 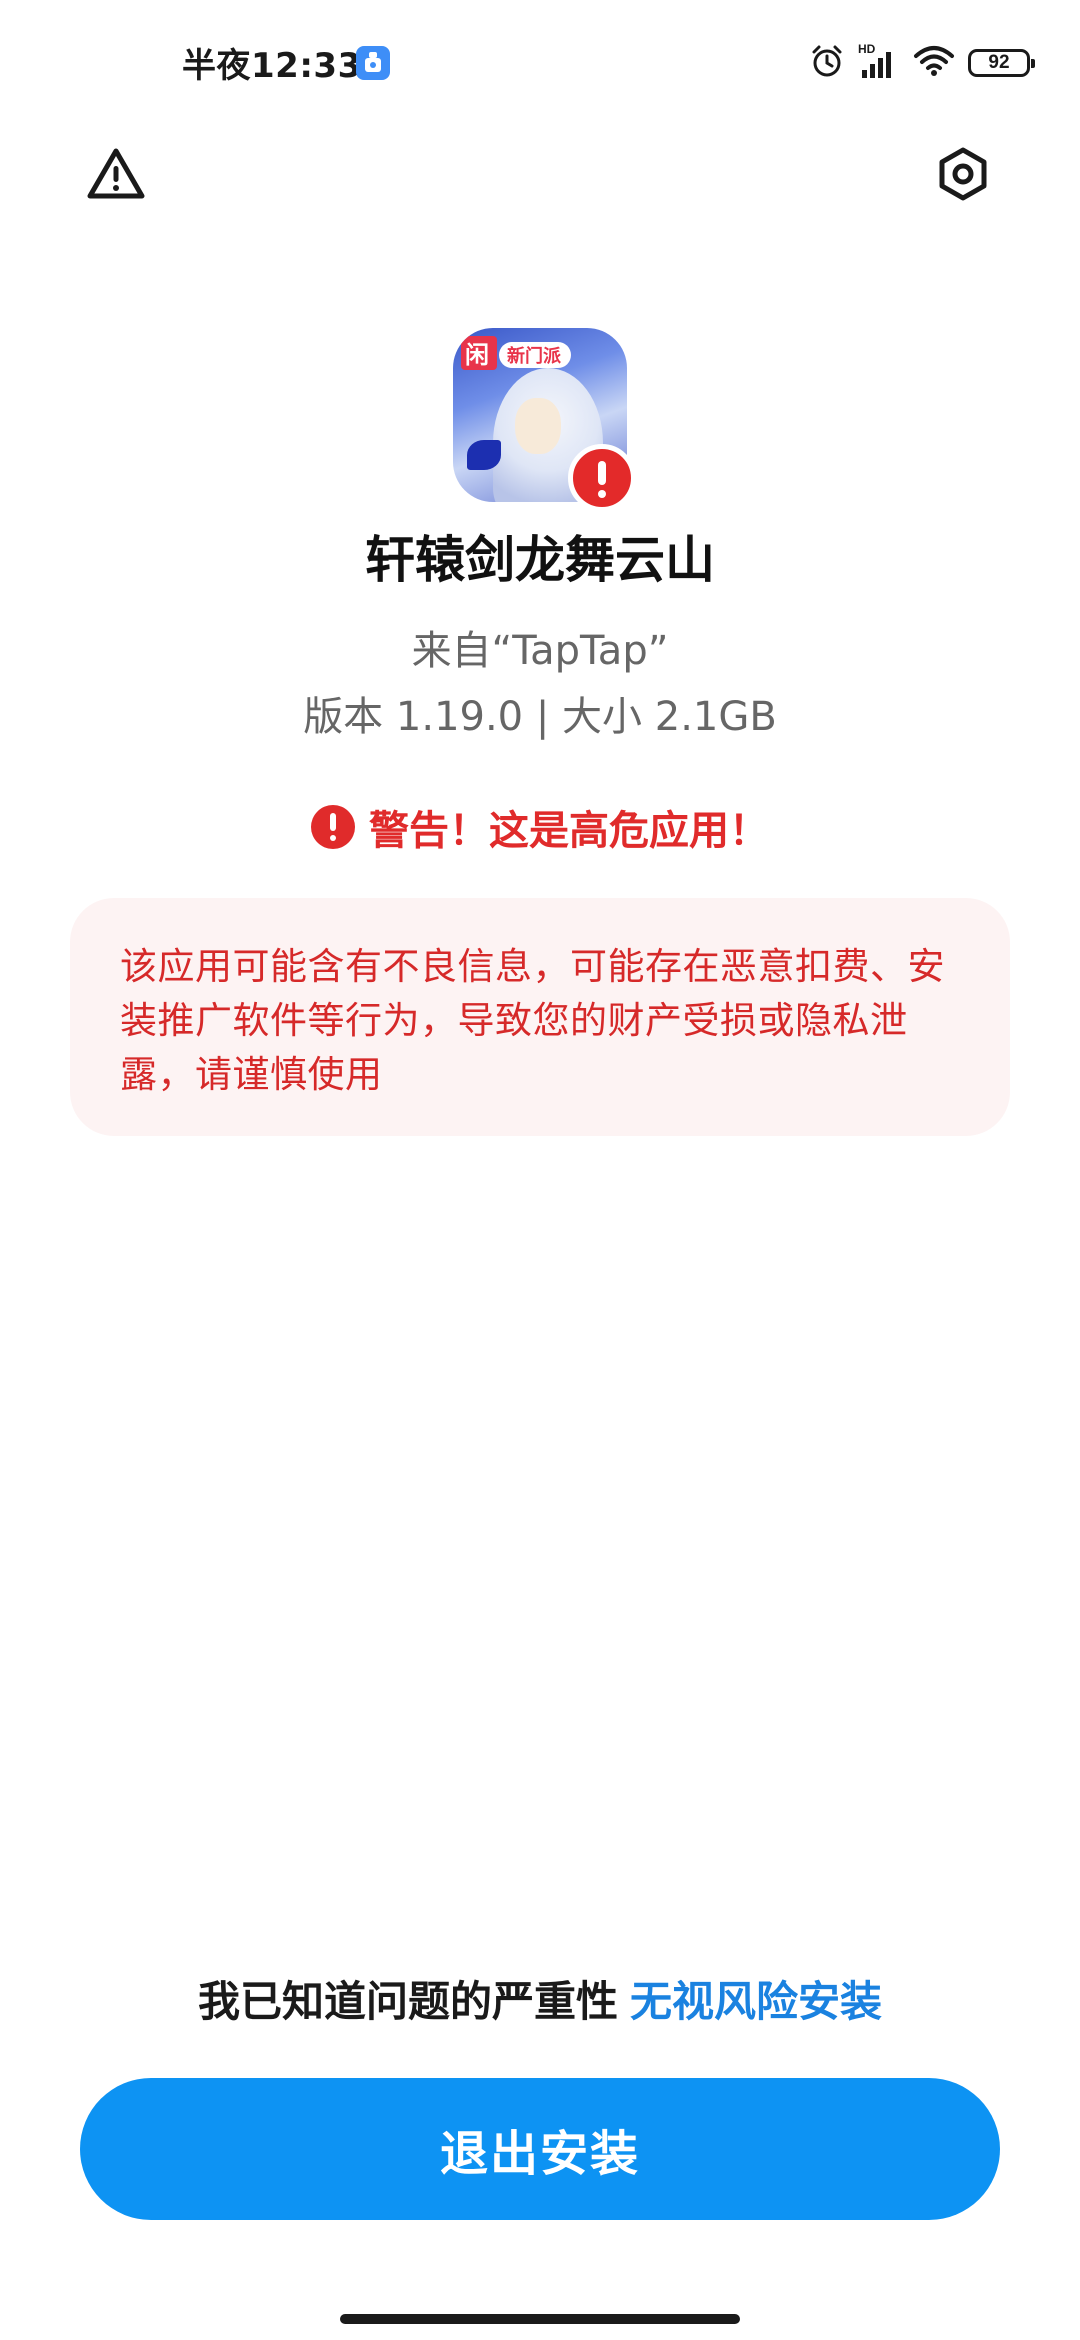 What do you see at coordinates (540, 651) in the screenshot?
I see `app-source: 来自“TapTap”` at bounding box center [540, 651].